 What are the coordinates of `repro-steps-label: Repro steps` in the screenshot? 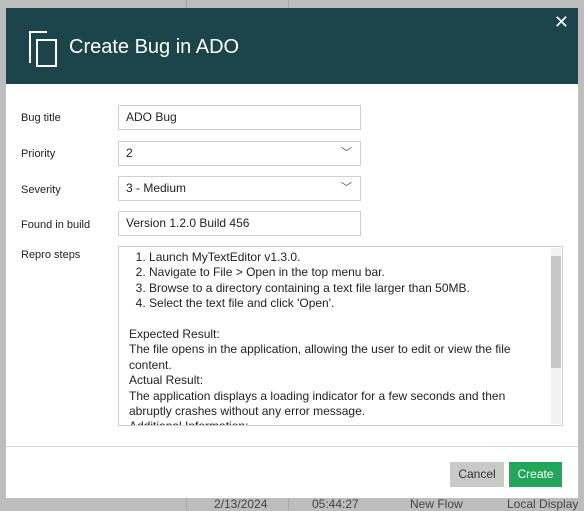 It's located at (51, 255).